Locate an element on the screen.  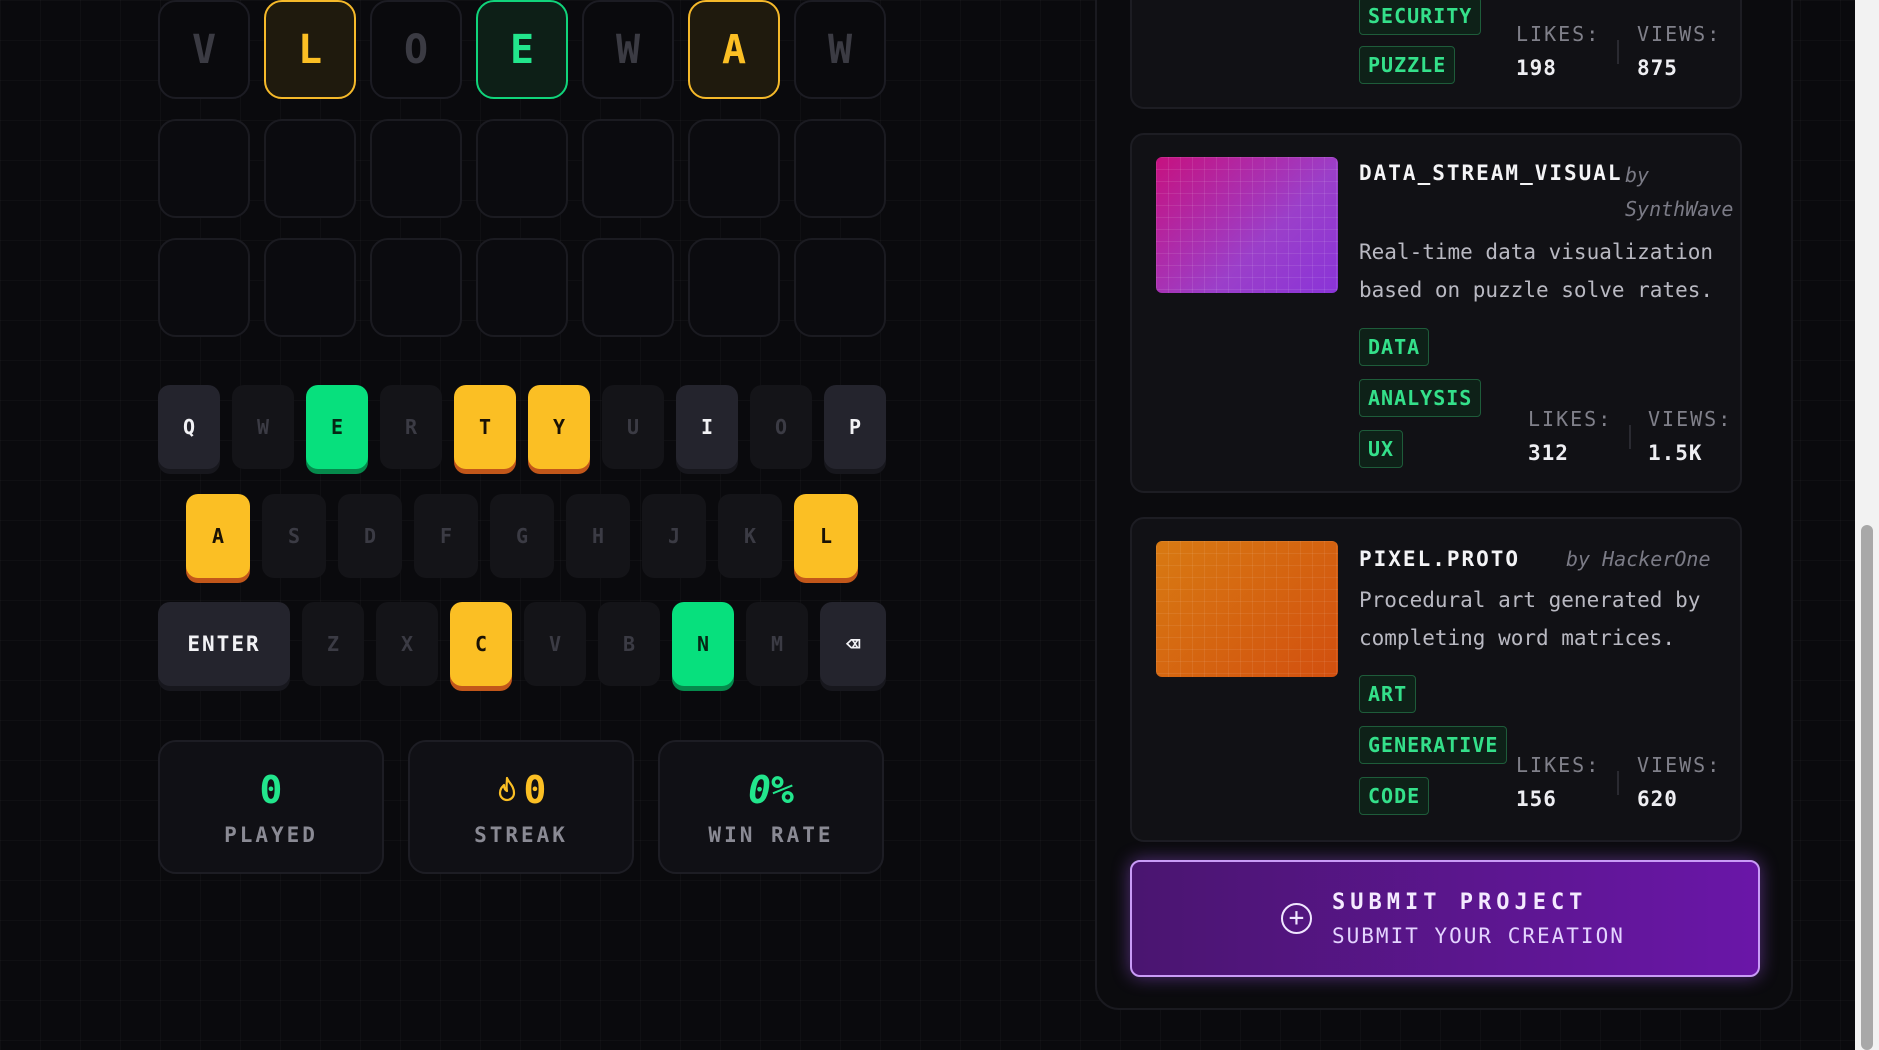
views-count: 620 is located at coordinates (1657, 799).